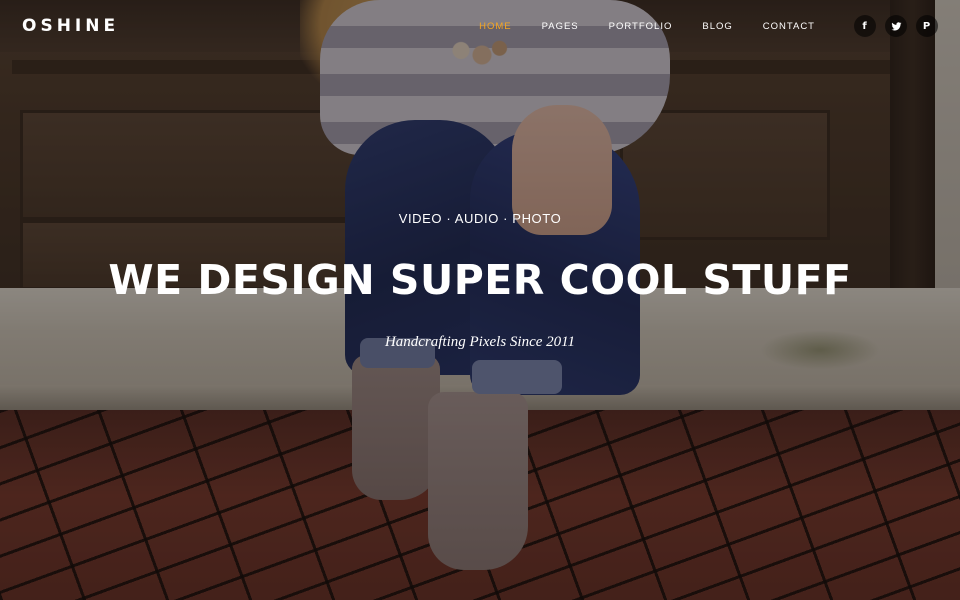 The image size is (960, 600). I want to click on hero-tagline: VIDEO · AUDIO · PHOTO, so click(480, 218).